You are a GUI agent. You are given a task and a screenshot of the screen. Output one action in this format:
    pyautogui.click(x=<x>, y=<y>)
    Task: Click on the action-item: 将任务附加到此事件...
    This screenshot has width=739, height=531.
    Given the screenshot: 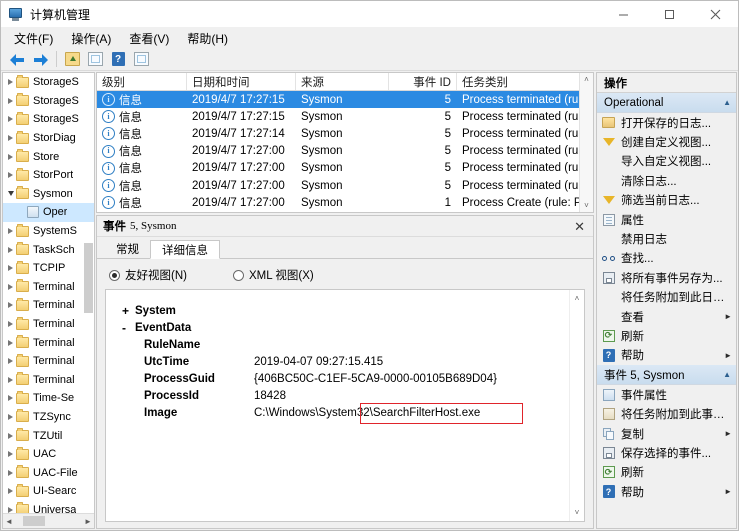 What is the action you would take?
    pyautogui.click(x=666, y=413)
    